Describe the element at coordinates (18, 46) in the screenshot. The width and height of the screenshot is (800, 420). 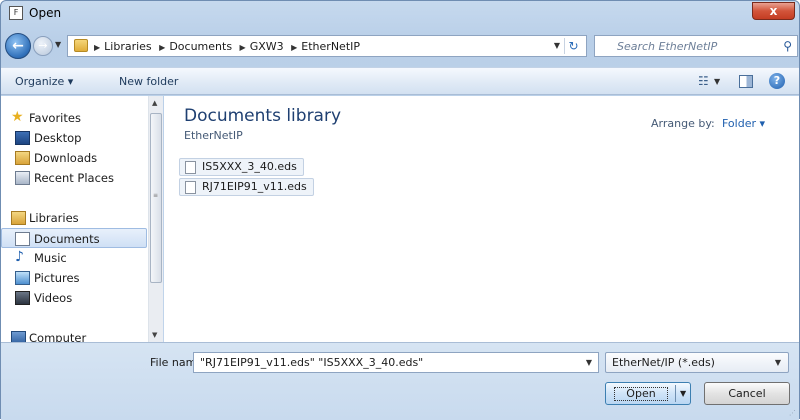
I see `back-button: ←` at that location.